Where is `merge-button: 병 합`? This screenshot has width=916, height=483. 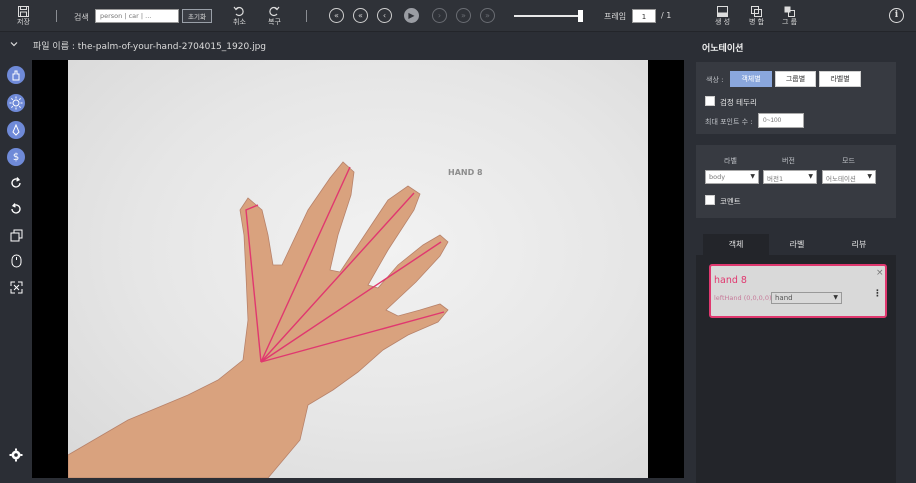 merge-button: 병 합 is located at coordinates (756, 16).